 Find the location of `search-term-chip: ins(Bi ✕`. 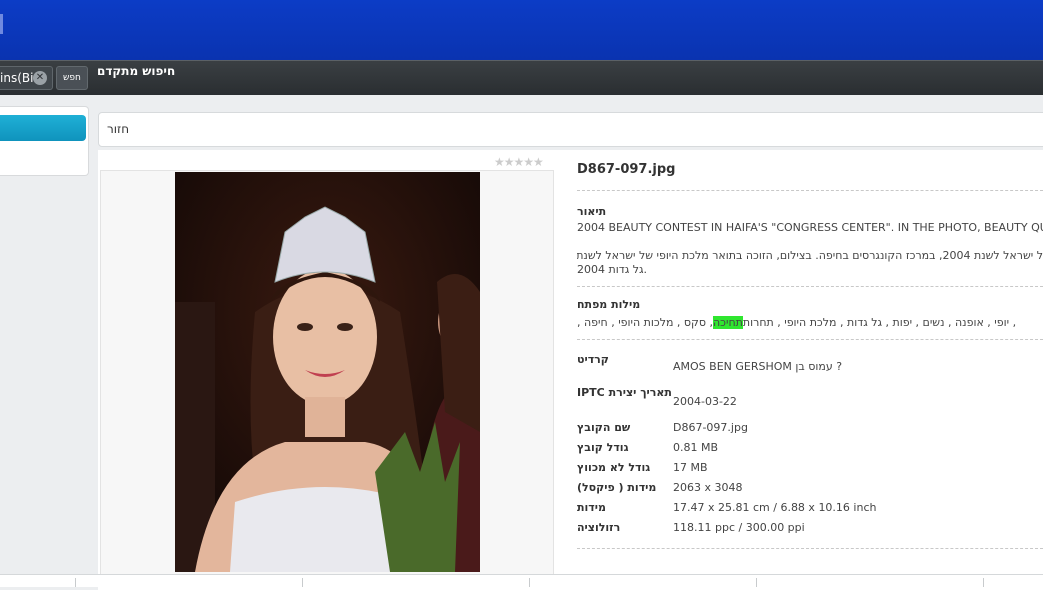

search-term-chip: ins(Bi ✕ is located at coordinates (26, 78).